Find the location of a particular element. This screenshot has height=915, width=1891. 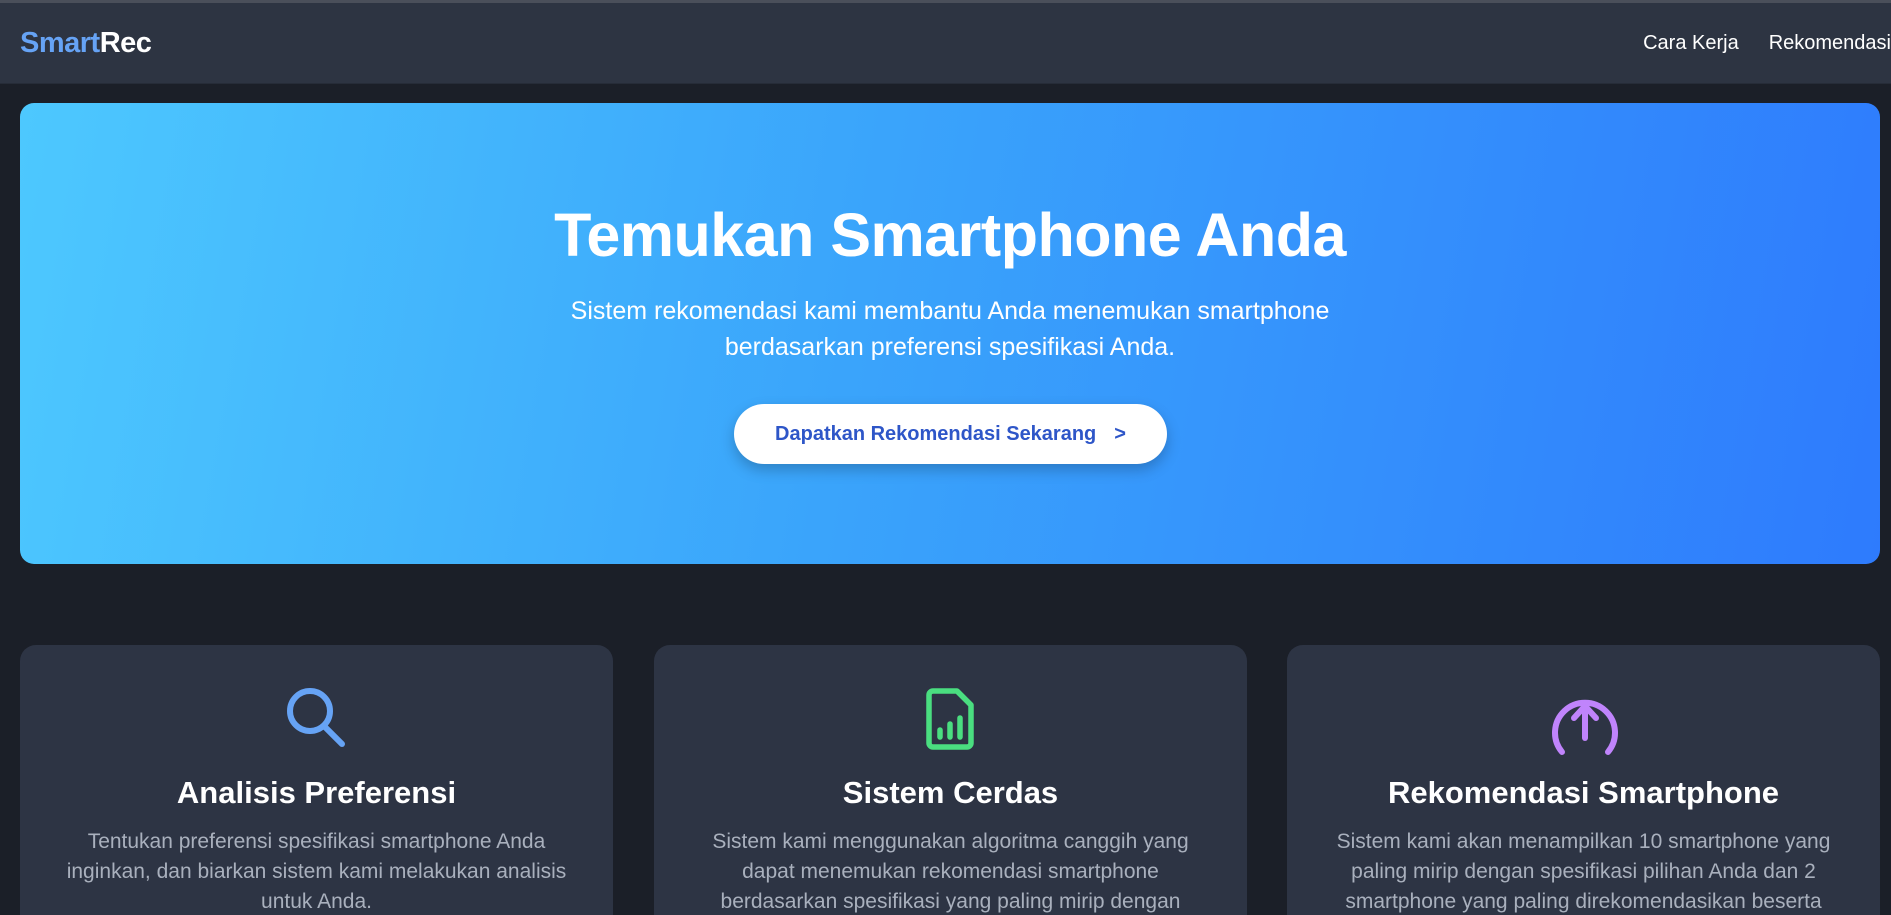

search-icon is located at coordinates (317, 718).